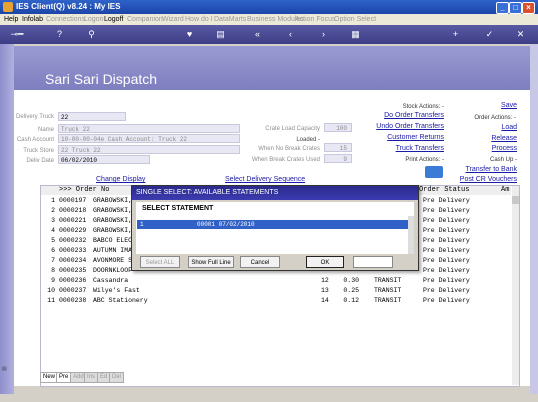 Image resolution: width=538 pixels, height=402 pixels. Describe the element at coordinates (17, 34) in the screenshot. I see `key-icon: ⊸━` at that location.